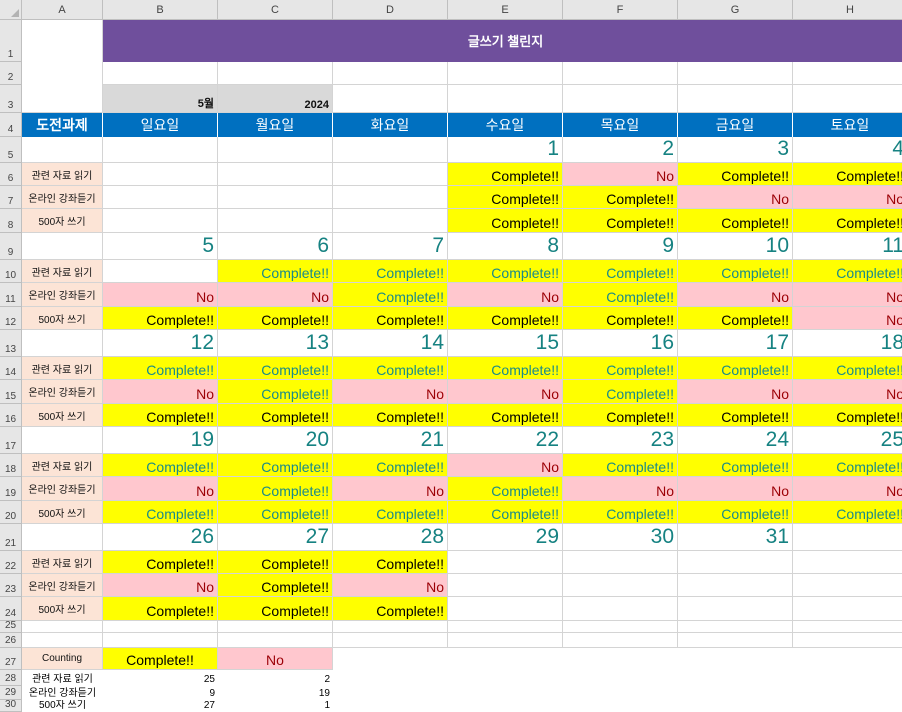 The height and width of the screenshot is (712, 902). Describe the element at coordinates (735, 125) in the screenshot. I see `day-header: 금요일` at that location.